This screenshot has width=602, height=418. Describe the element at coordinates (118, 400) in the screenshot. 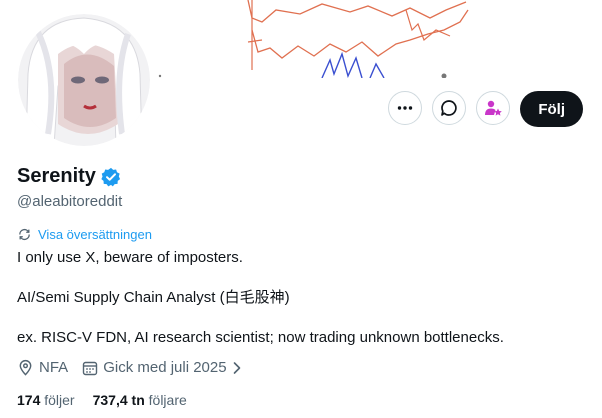

I see `followers-count: 737,4 tn` at that location.